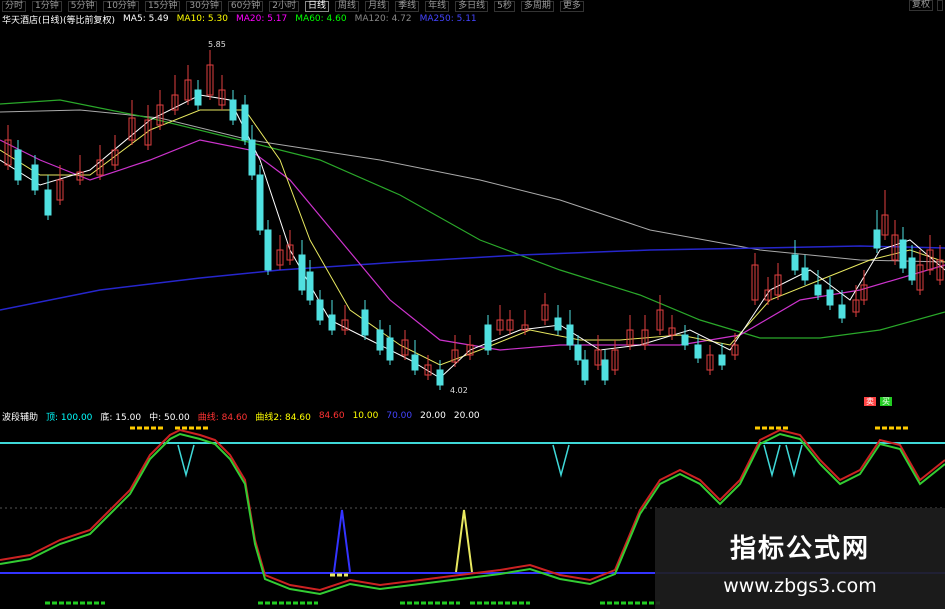  I want to click on low-price-label: 4.02, so click(459, 390).